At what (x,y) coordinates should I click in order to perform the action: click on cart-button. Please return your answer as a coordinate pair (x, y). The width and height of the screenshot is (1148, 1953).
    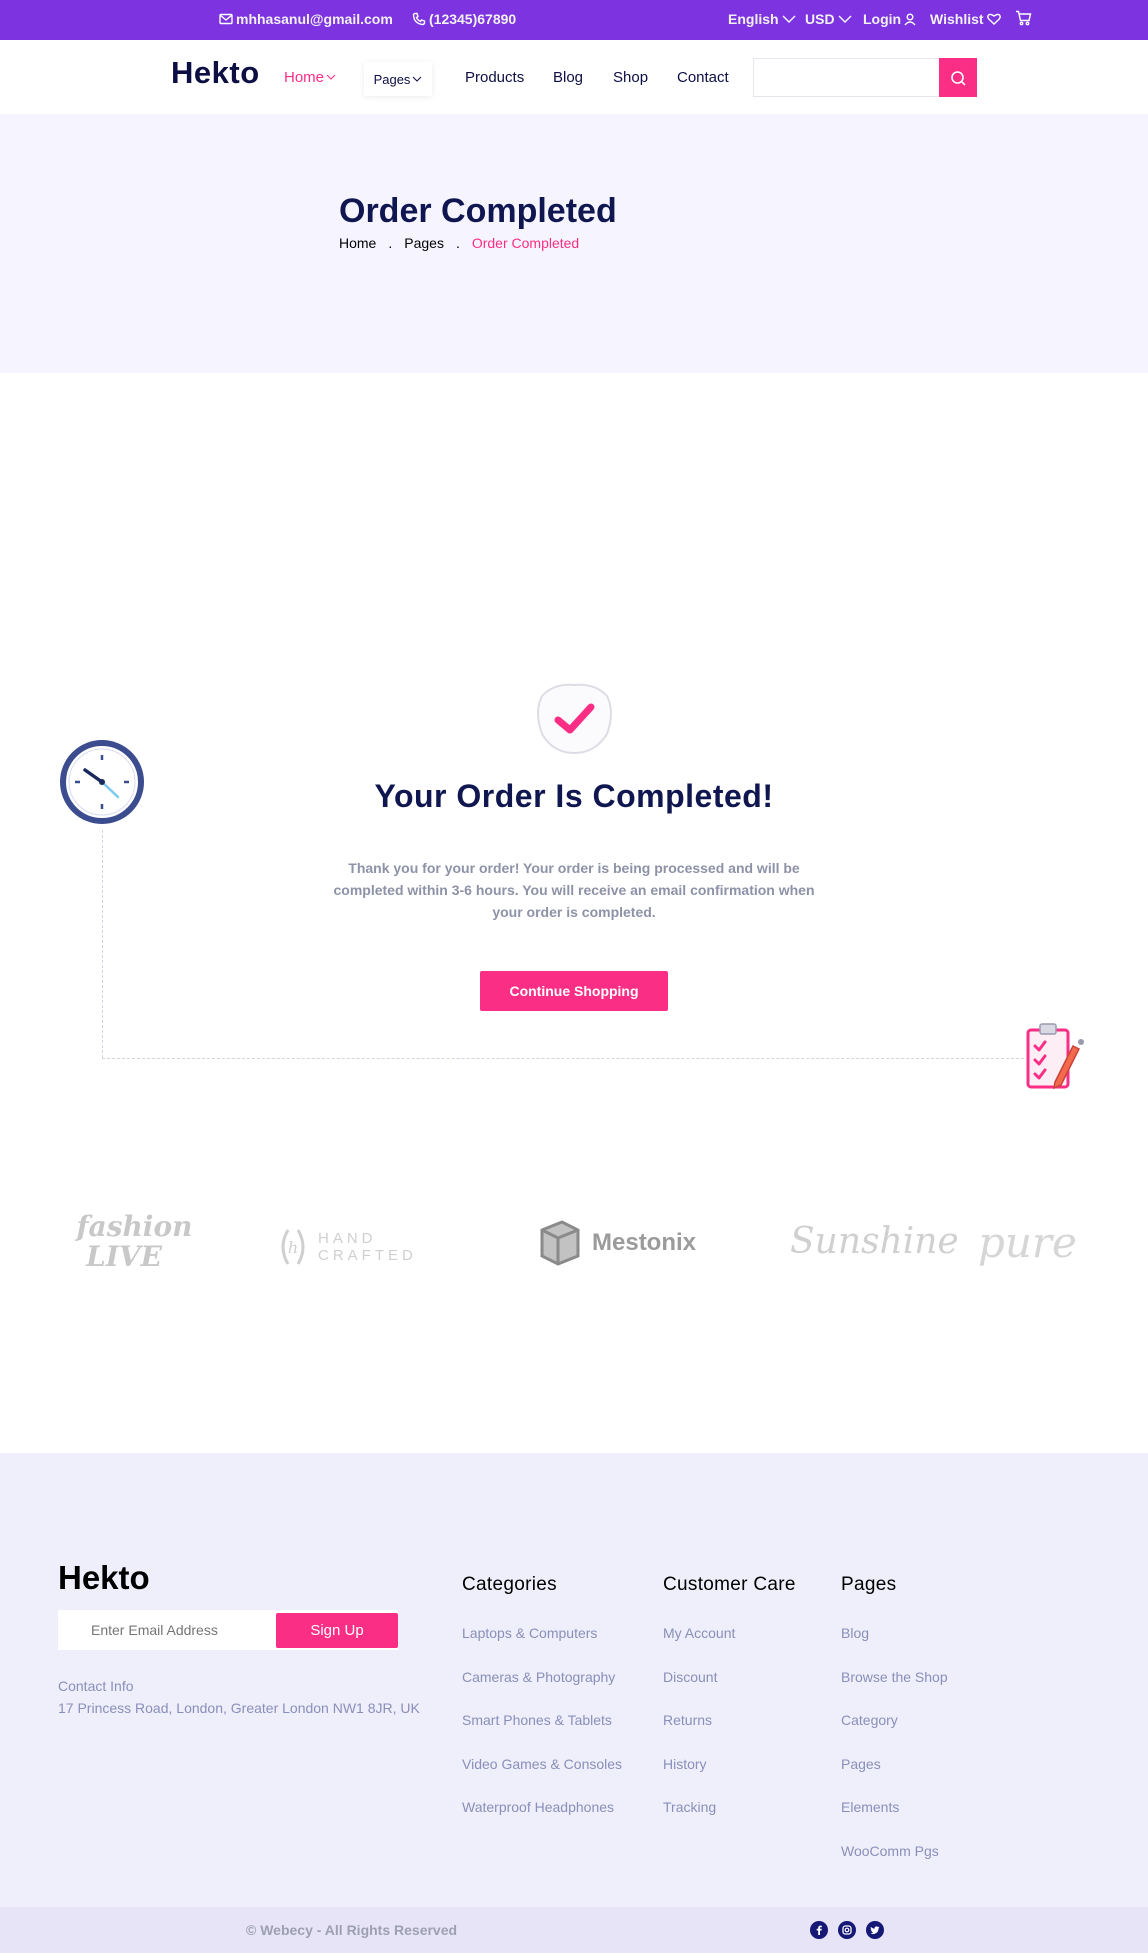
    Looking at the image, I should click on (1023, 18).